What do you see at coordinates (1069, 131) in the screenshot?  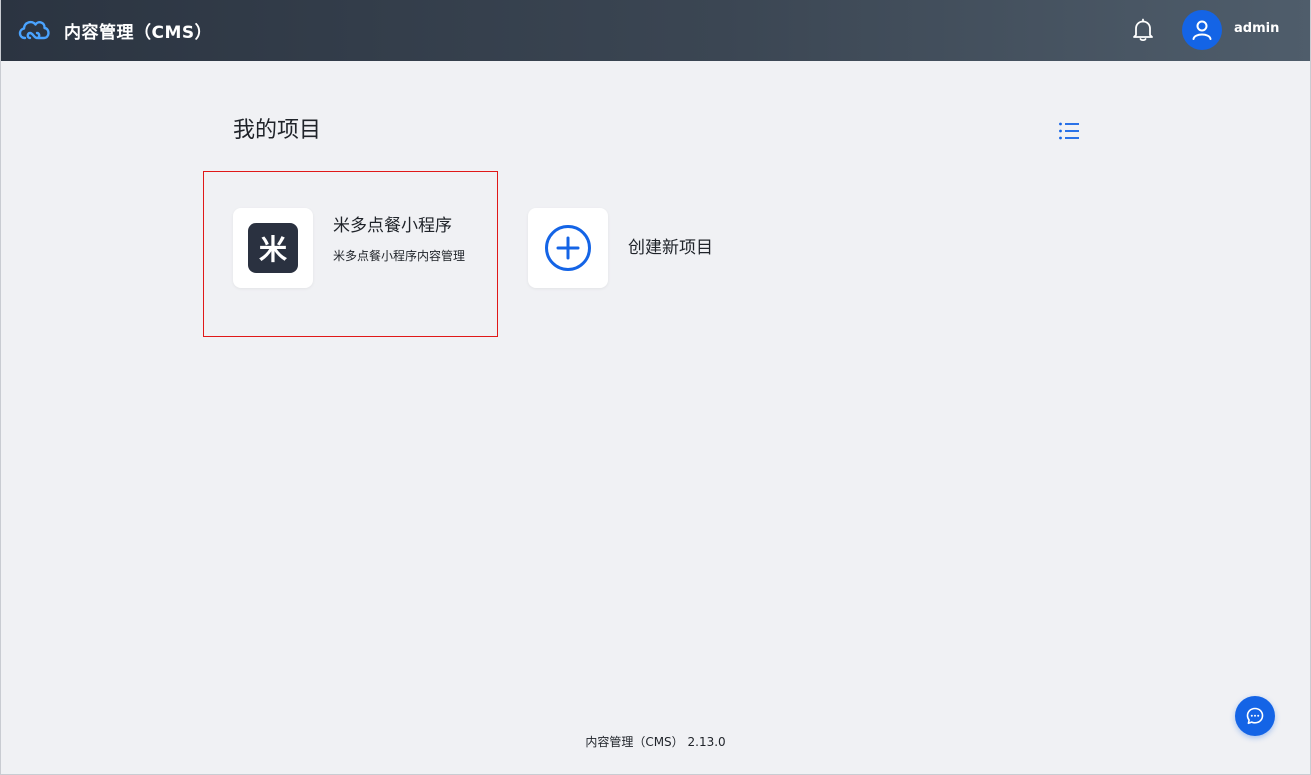 I see `list-icon` at bounding box center [1069, 131].